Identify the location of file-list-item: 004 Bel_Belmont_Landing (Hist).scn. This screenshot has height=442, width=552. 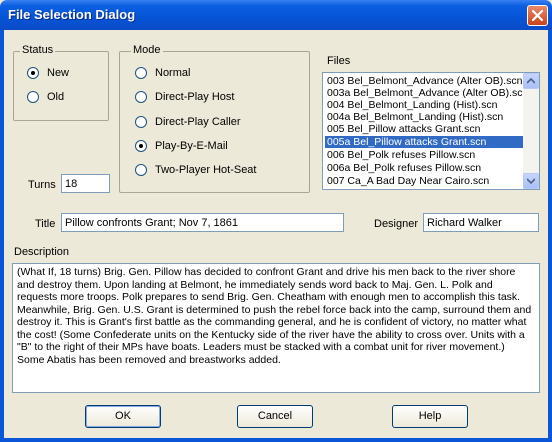
(424, 105).